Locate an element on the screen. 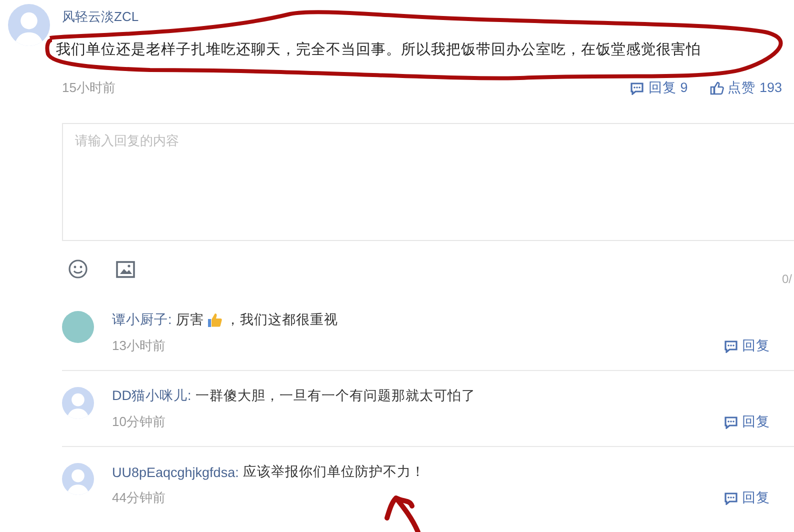  reply-time: 13小时前 is located at coordinates (139, 346).